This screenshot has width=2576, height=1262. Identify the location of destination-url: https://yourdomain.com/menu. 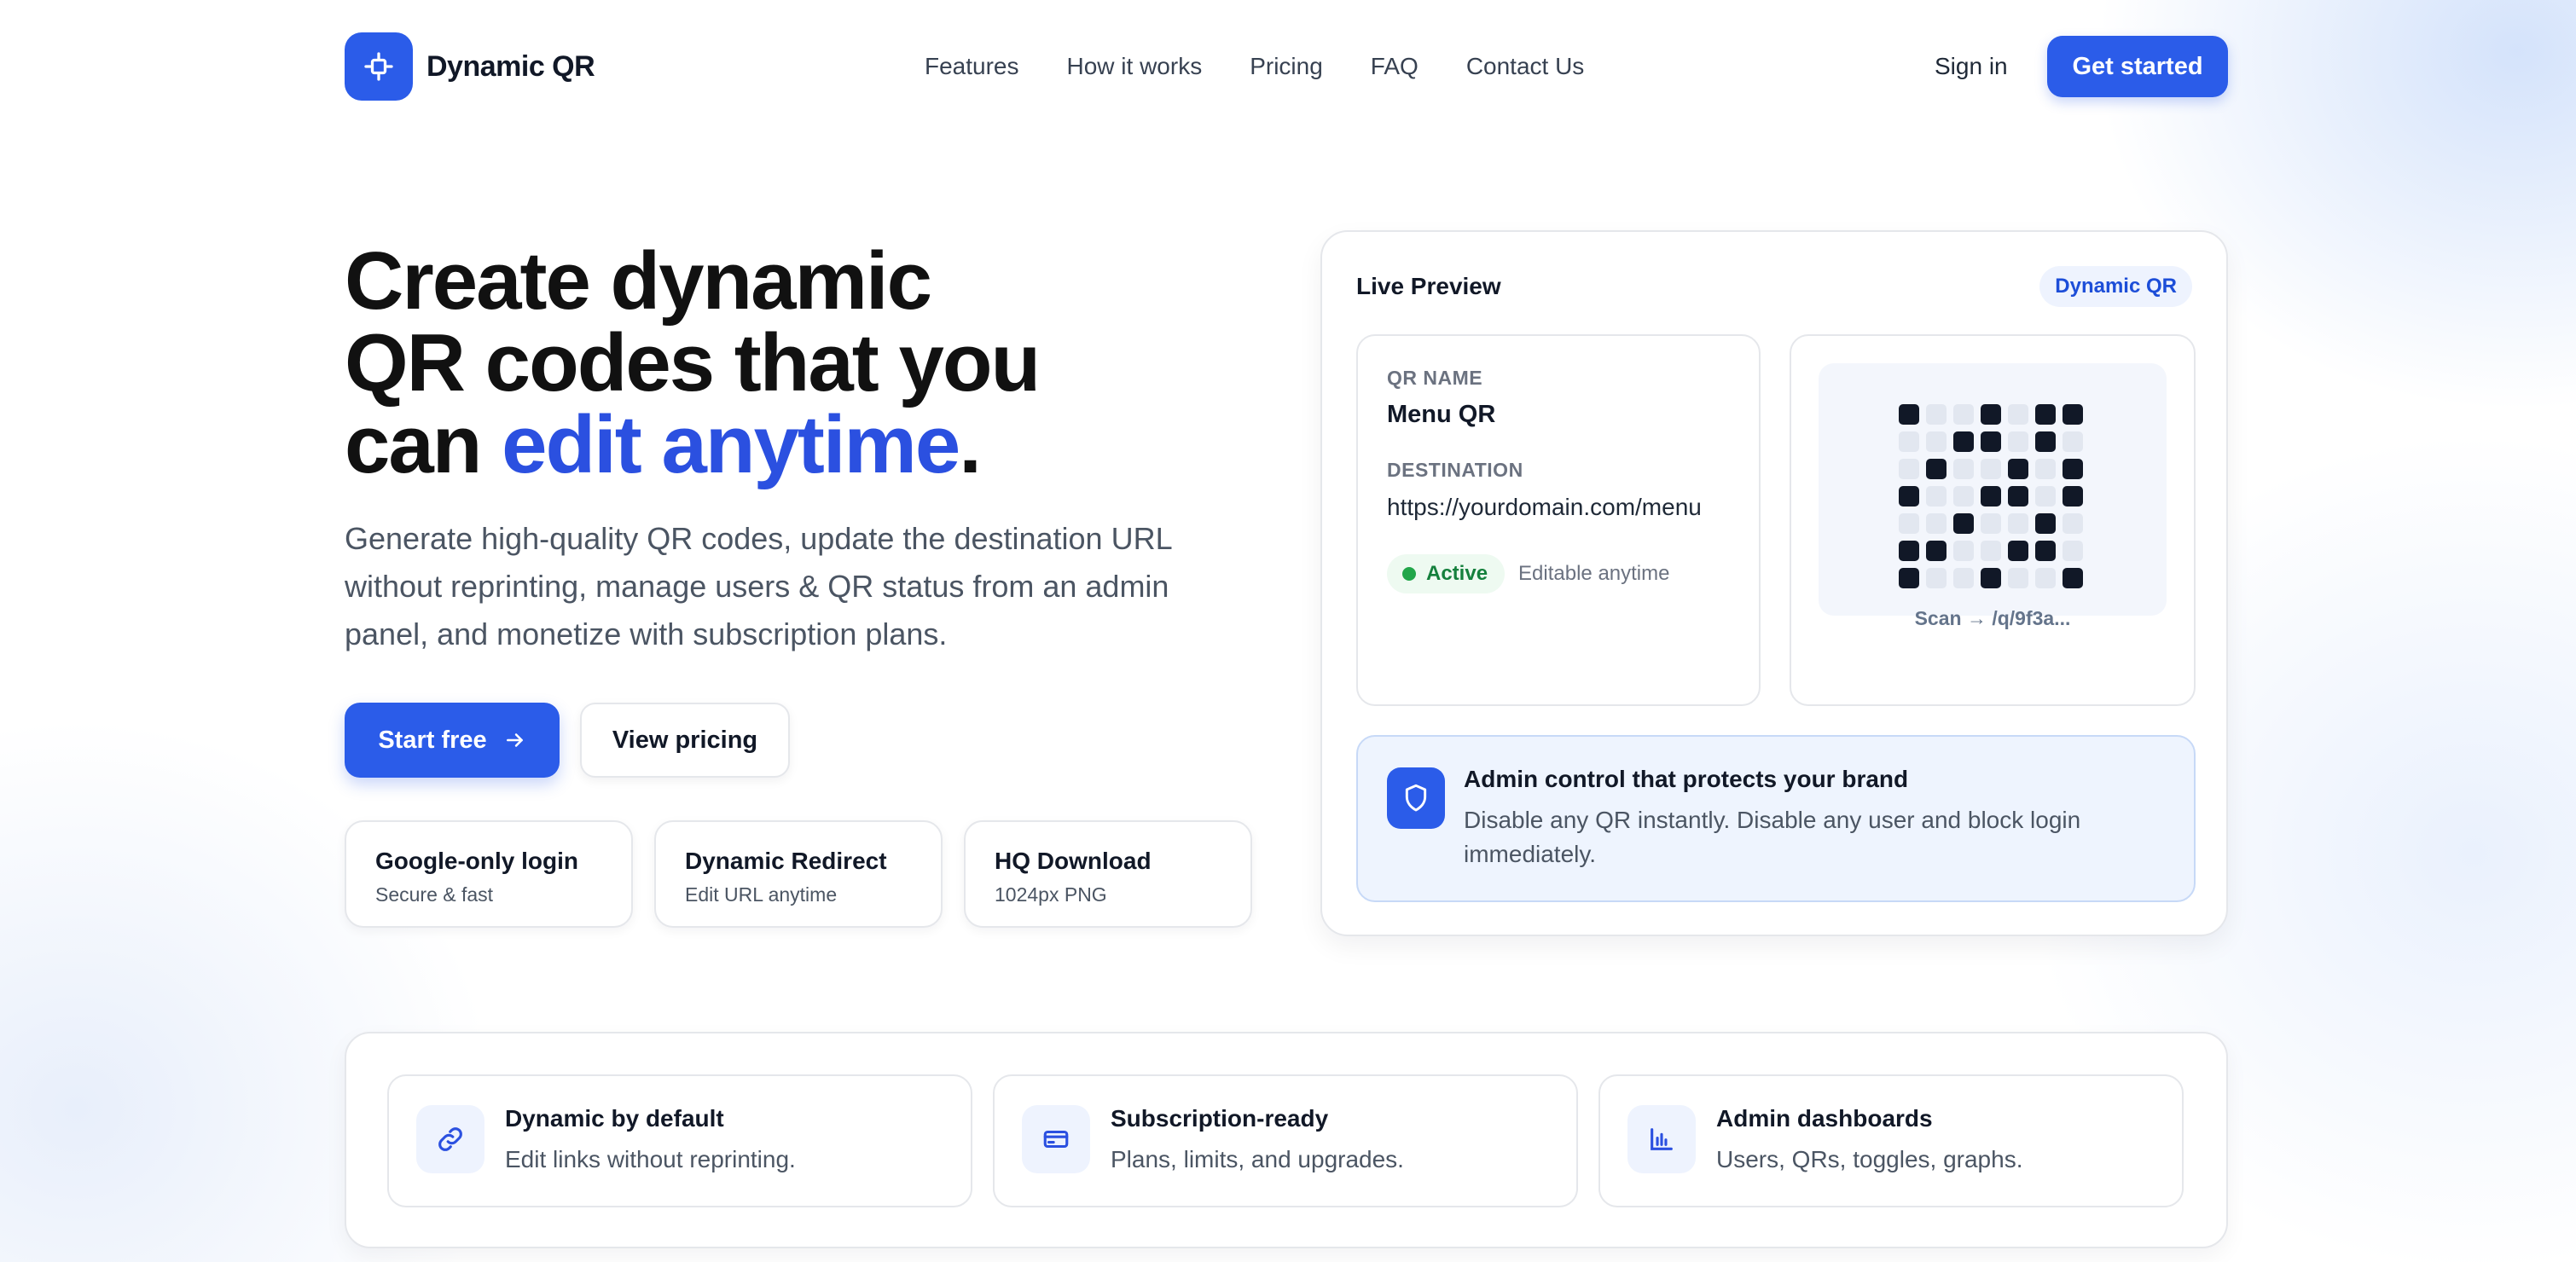
(1544, 507).